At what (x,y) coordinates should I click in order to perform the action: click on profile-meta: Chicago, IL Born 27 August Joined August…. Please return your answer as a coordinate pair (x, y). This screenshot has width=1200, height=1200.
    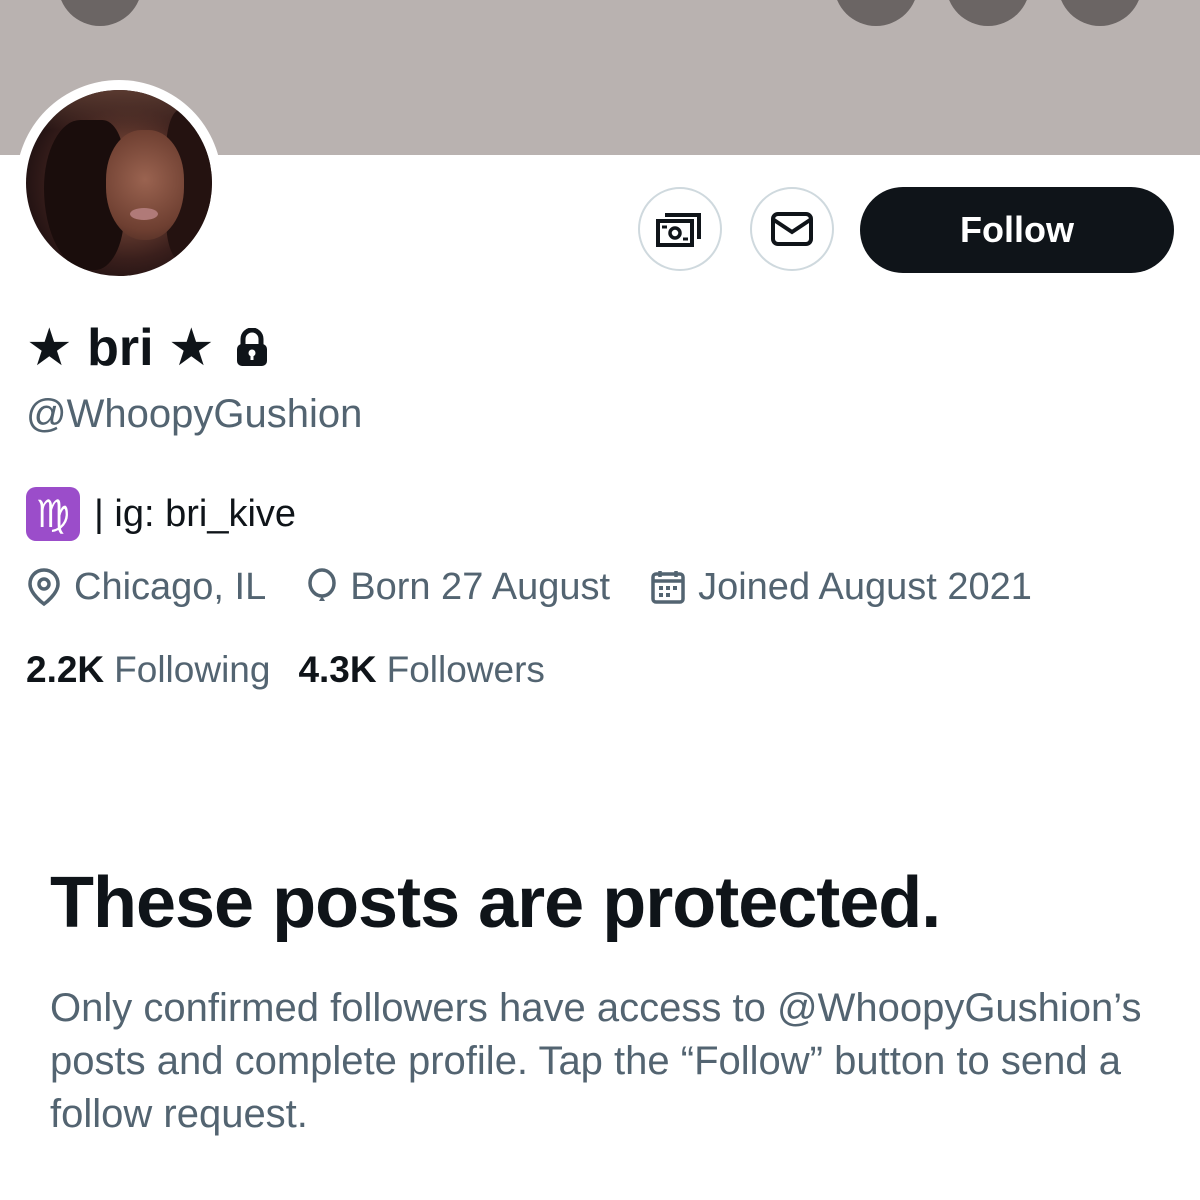
    Looking at the image, I should click on (549, 587).